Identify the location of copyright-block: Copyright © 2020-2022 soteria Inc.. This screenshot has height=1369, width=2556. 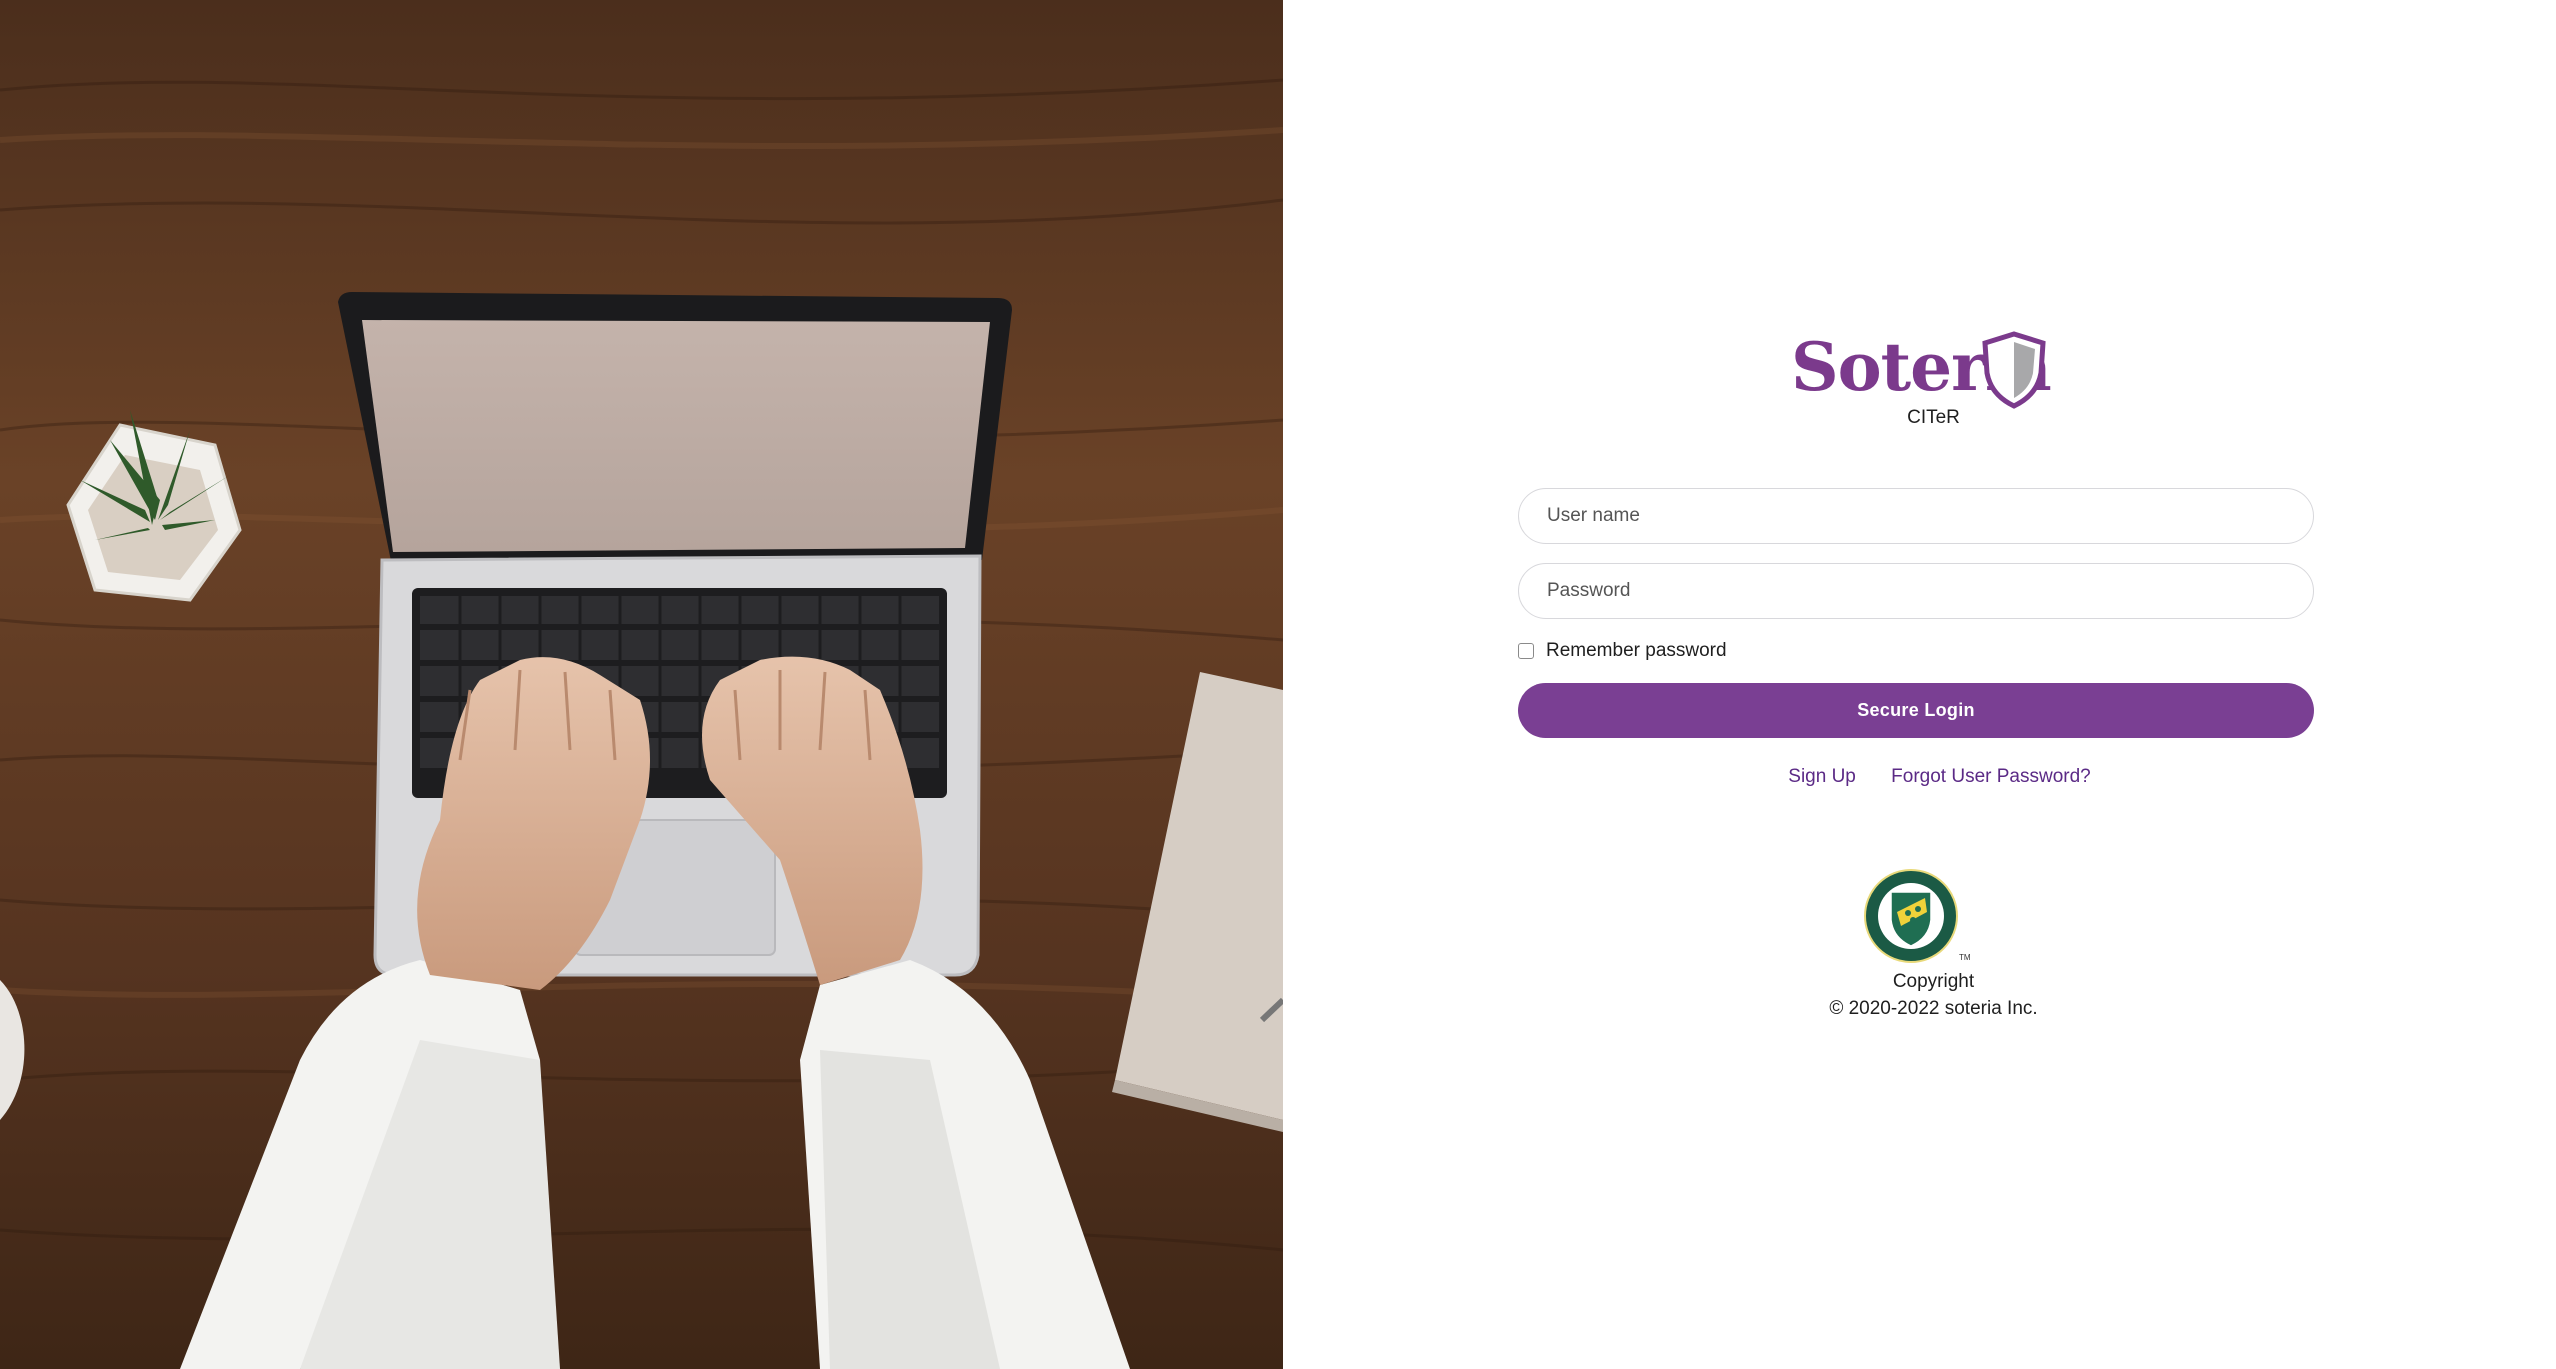
(1919, 995).